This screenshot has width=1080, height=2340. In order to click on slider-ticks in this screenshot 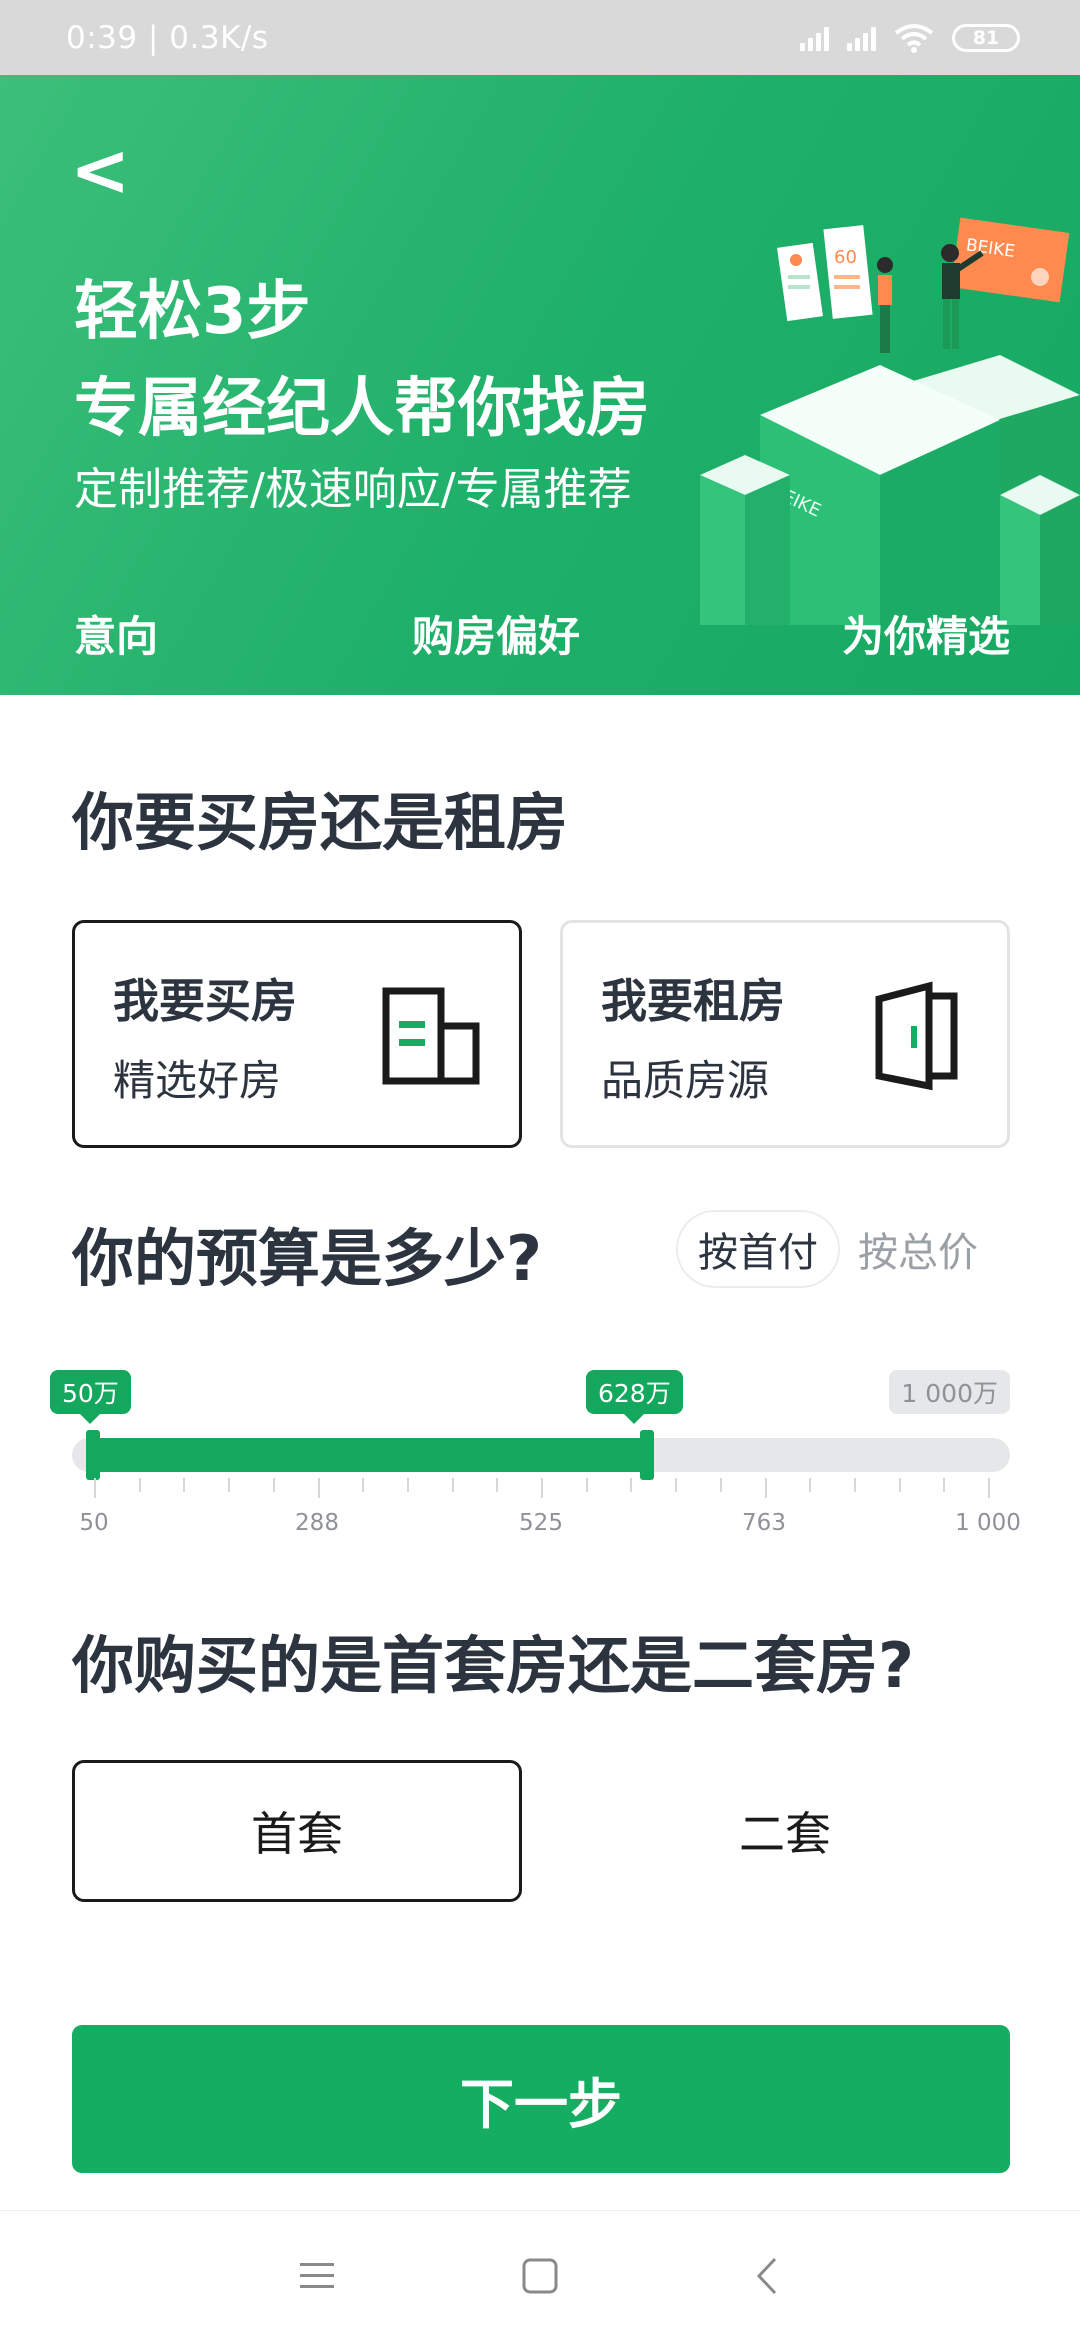, I will do `click(542, 1488)`.